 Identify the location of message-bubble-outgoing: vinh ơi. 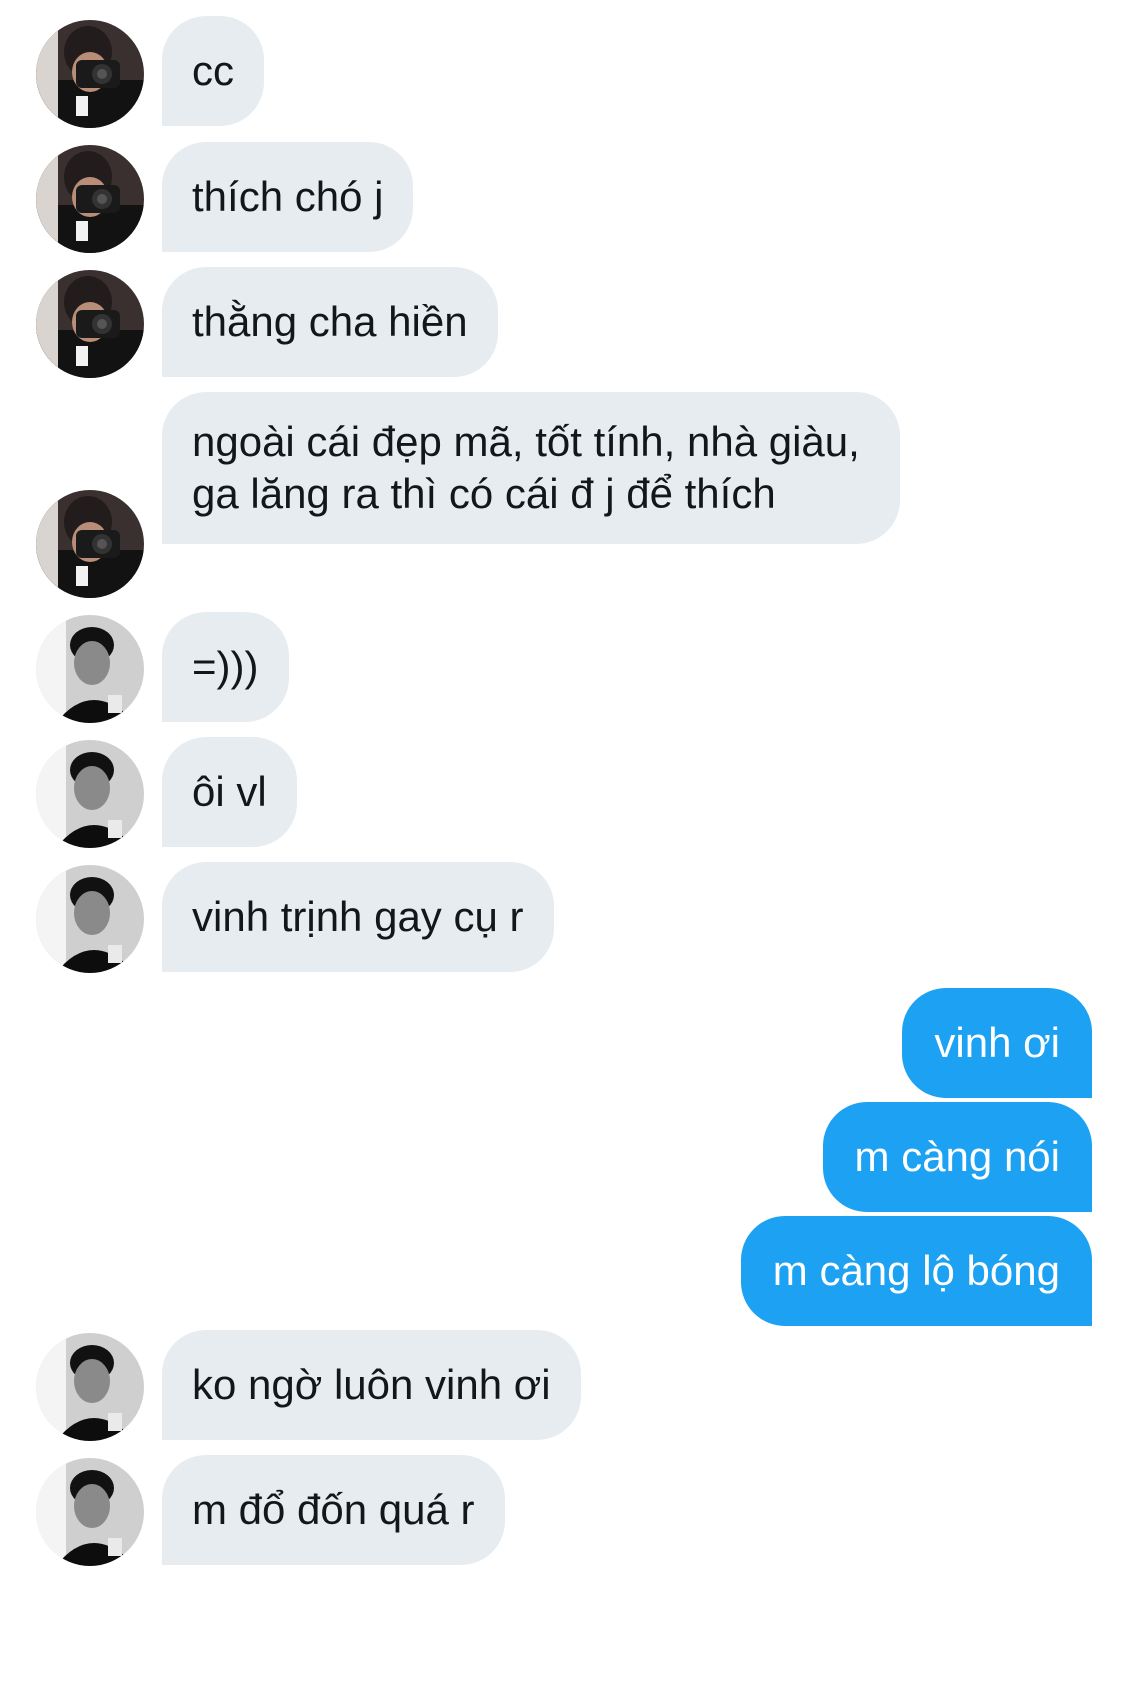
(997, 1043).